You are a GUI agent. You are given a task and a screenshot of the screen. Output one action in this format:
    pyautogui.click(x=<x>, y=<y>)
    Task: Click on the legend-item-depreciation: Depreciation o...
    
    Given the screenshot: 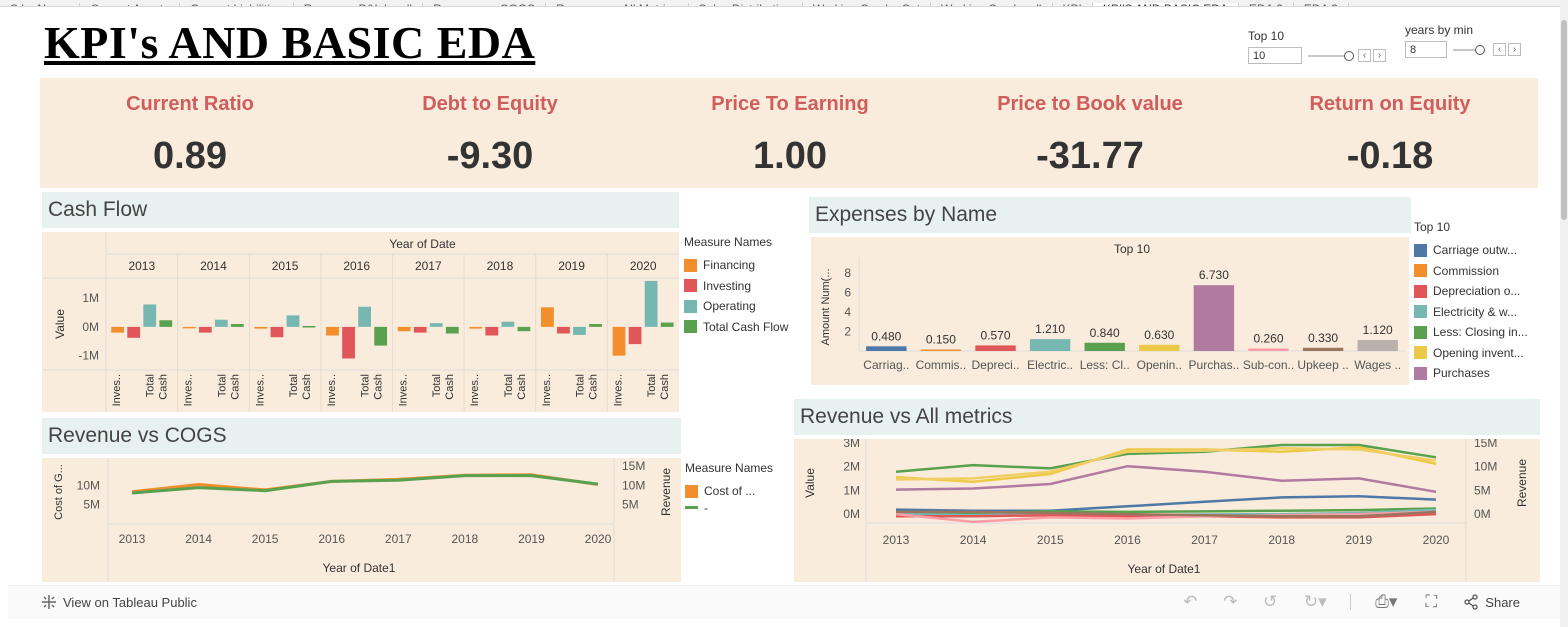 What is the action you would take?
    pyautogui.click(x=1471, y=291)
    